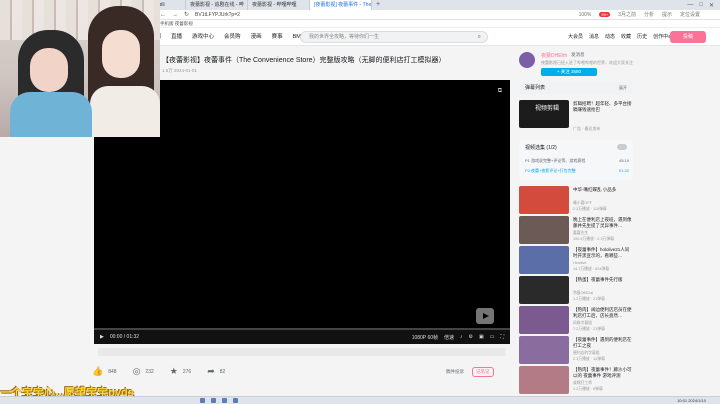 The width and height of the screenshot is (720, 404). Describe the element at coordinates (502, 337) in the screenshot. I see `fullscreen-icon: ⛶` at that location.